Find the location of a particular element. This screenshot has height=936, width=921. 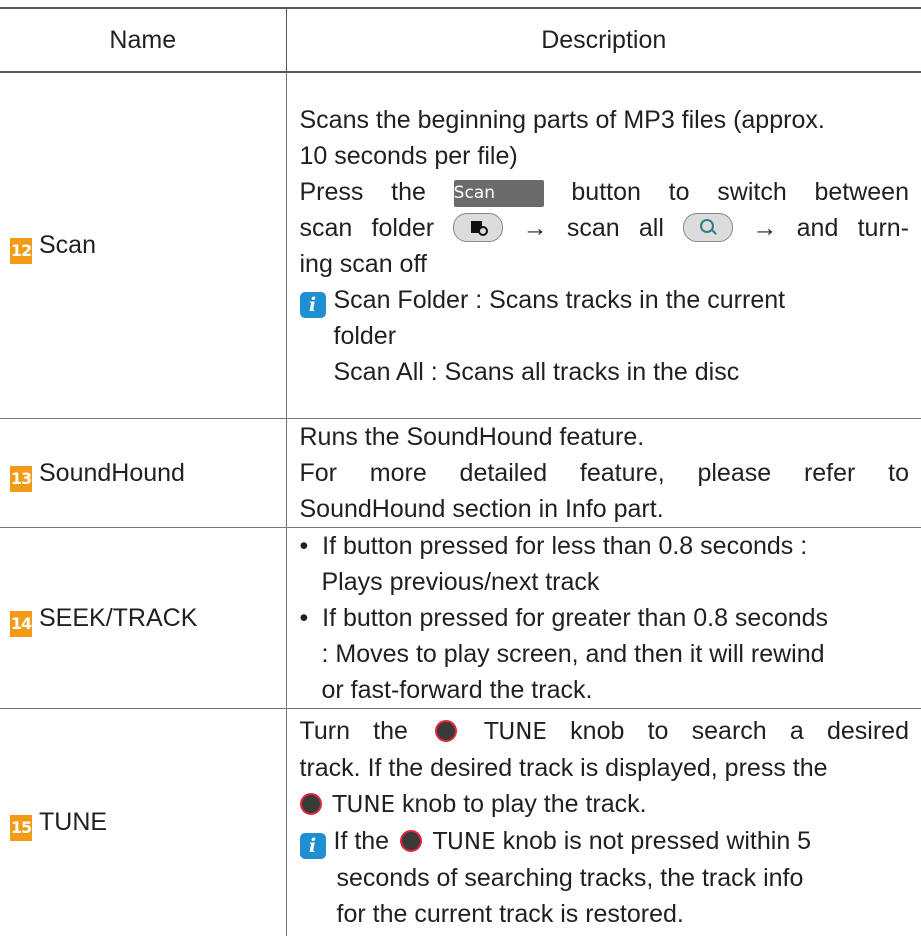

item-name: SoundHound is located at coordinates (112, 473).